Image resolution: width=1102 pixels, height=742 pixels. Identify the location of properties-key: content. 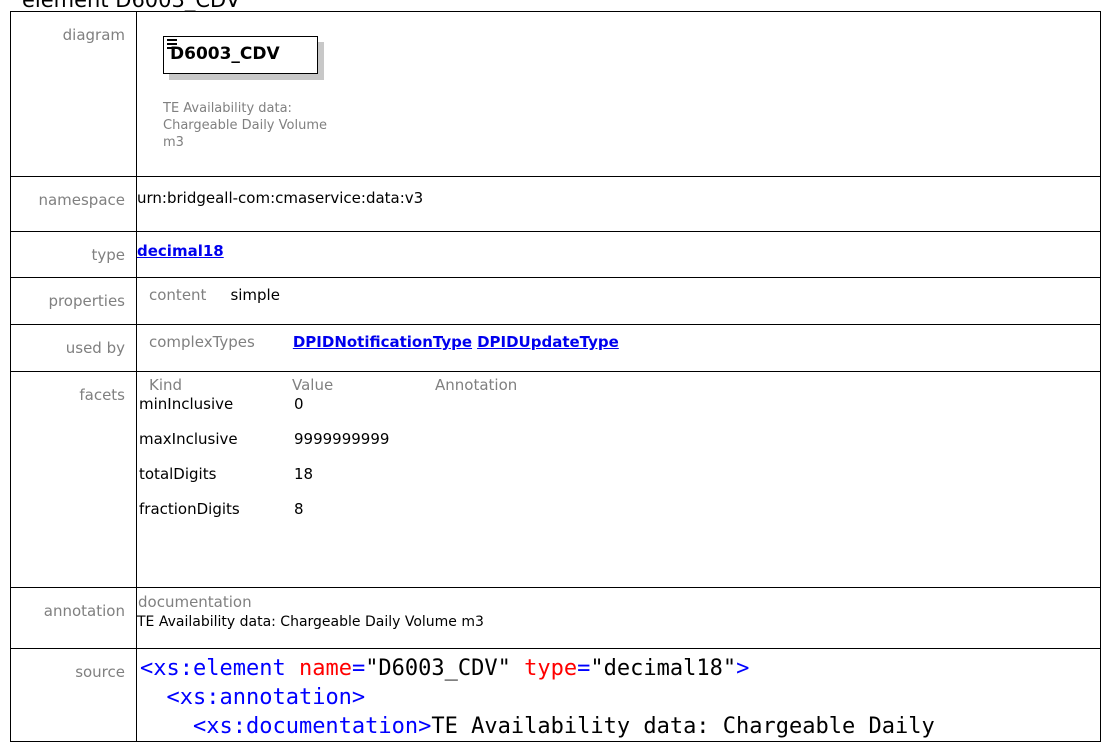
(178, 295).